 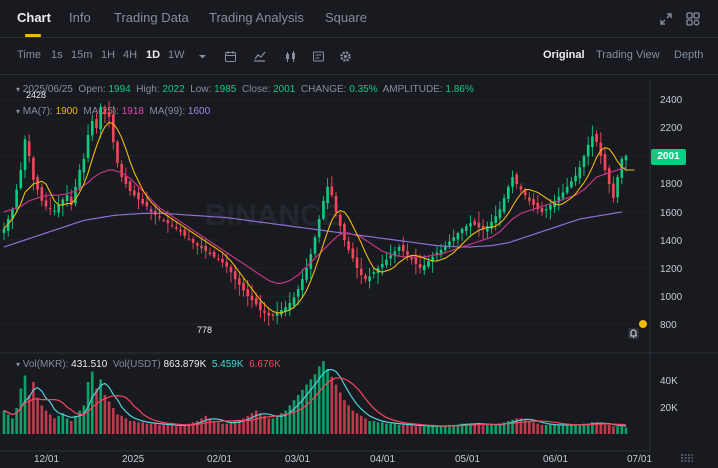 I want to click on view-trading-view: Trading View, so click(x=628, y=55).